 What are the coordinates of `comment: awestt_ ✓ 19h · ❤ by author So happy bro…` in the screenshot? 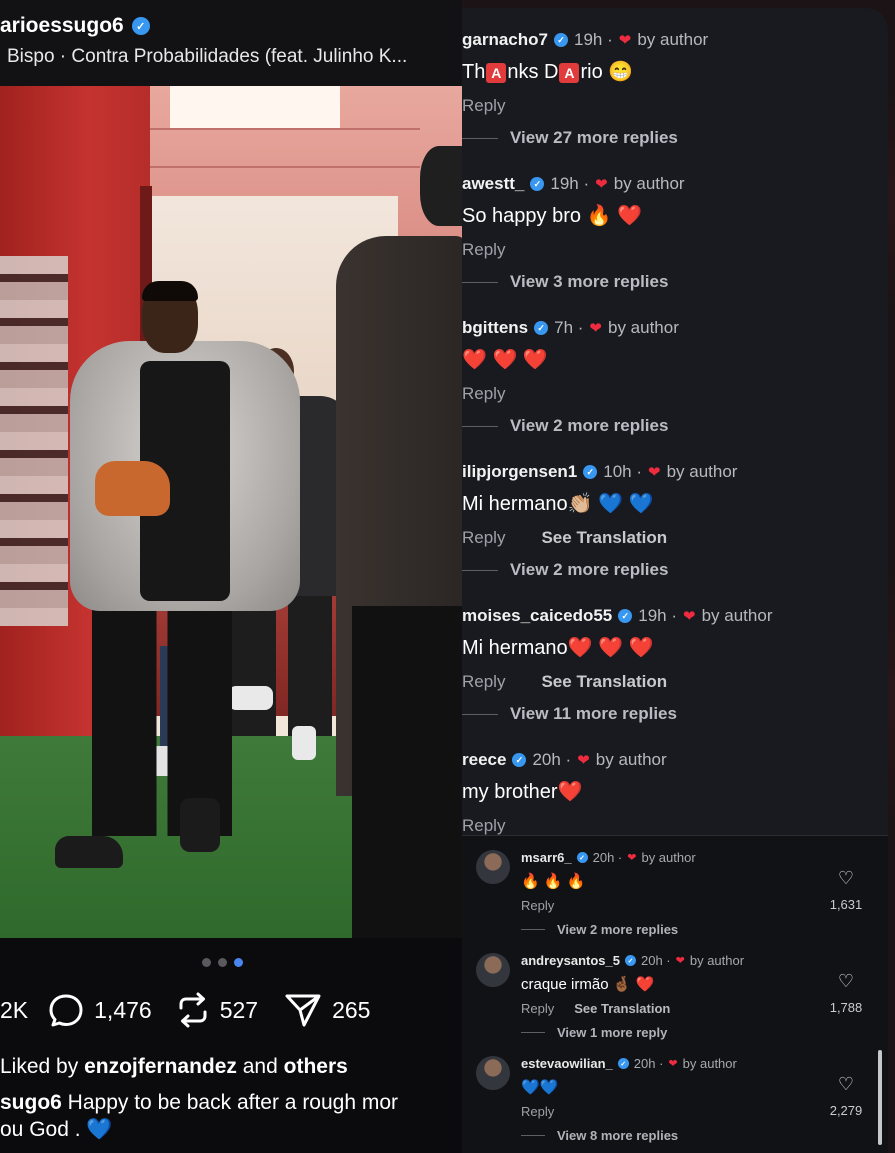 It's located at (672, 233).